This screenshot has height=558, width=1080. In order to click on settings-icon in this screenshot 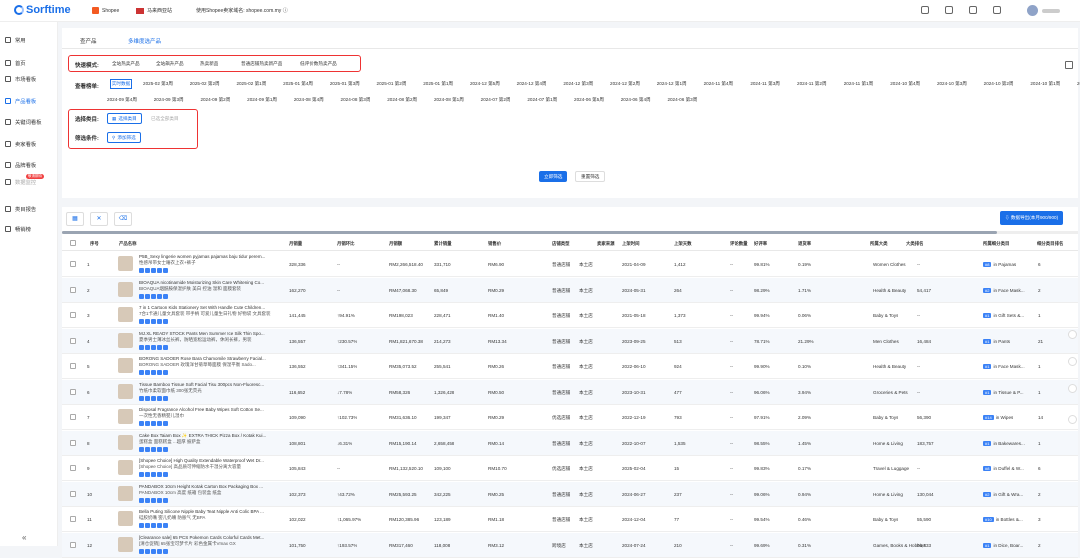, I will do `click(925, 10)`.